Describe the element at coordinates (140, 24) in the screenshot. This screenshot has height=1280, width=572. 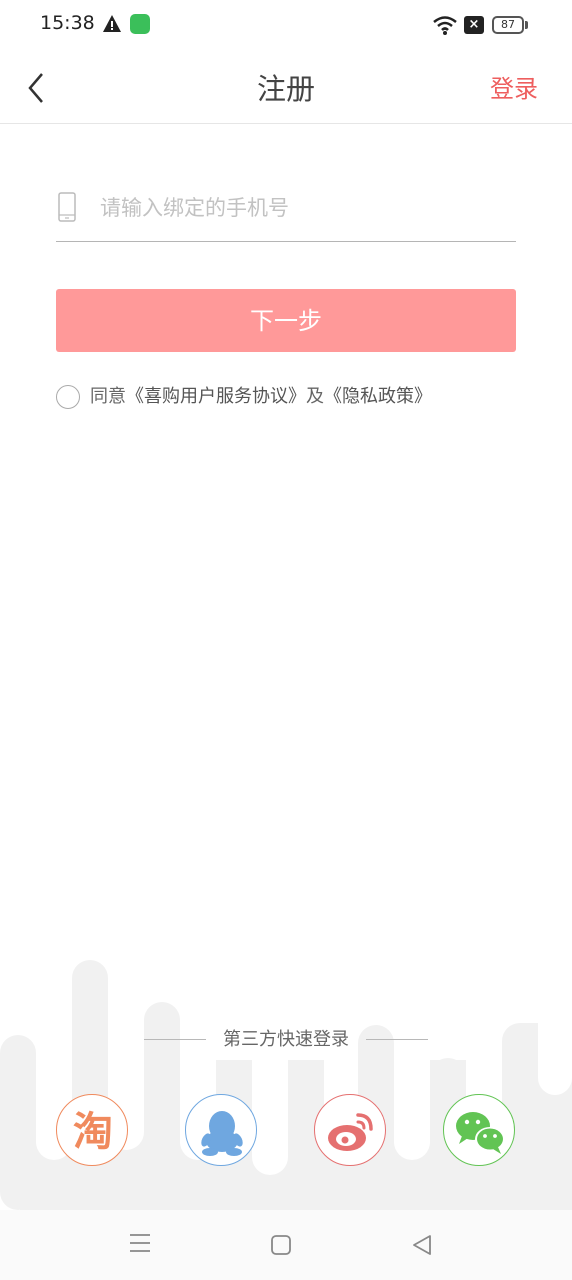
I see `app-notification-icon` at that location.